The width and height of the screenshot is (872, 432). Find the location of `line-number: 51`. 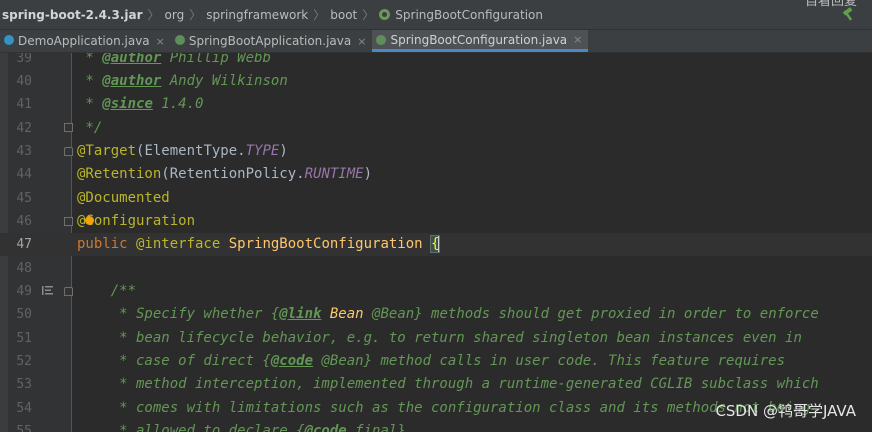

line-number: 51 is located at coordinates (24, 338).